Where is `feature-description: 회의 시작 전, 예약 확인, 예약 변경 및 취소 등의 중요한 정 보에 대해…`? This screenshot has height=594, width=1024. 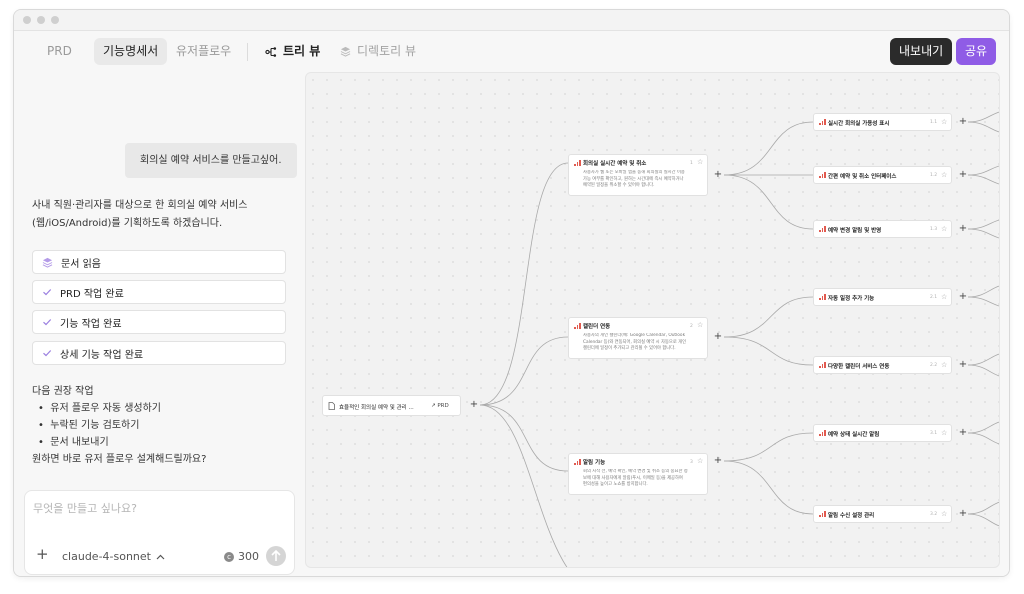
feature-description: 회의 시작 전, 예약 확인, 예약 변경 및 취소 등의 중요한 정 보에 대해… is located at coordinates (635, 478).